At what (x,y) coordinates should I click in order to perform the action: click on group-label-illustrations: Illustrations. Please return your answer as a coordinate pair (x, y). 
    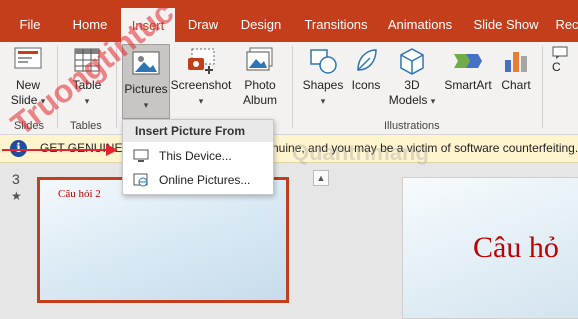
    Looking at the image, I should click on (412, 126).